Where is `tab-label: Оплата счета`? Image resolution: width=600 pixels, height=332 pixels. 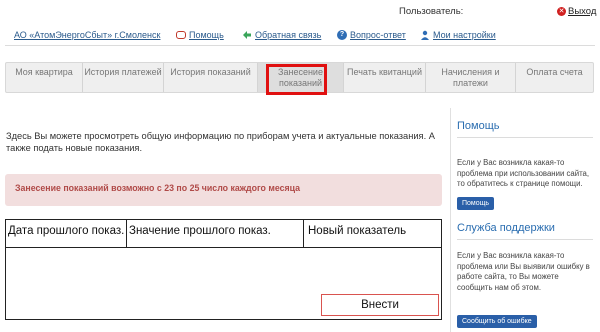
tab-label: Оплата счета is located at coordinates (554, 72).